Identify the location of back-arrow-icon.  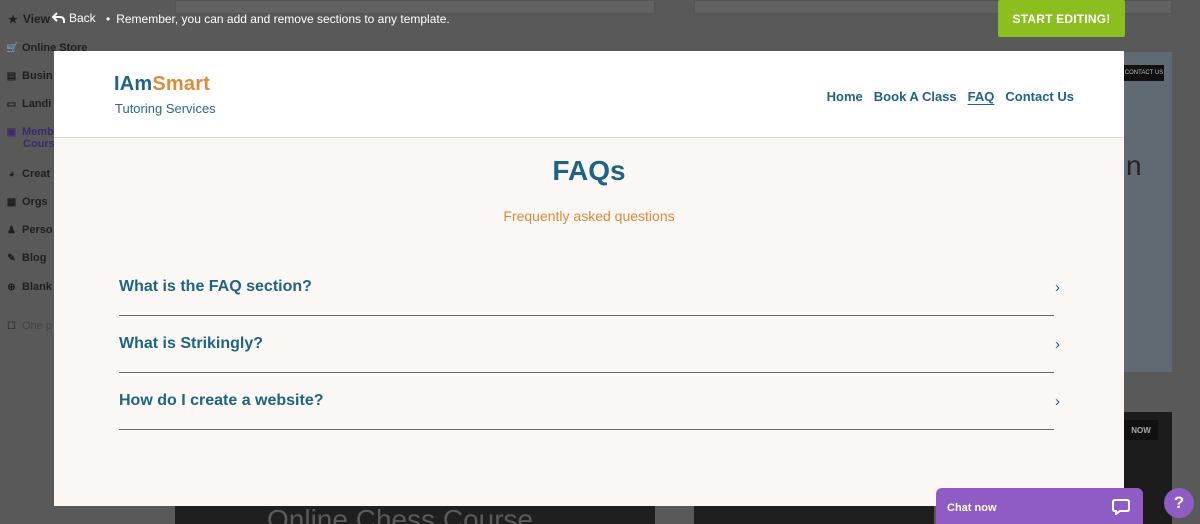
(58, 17).